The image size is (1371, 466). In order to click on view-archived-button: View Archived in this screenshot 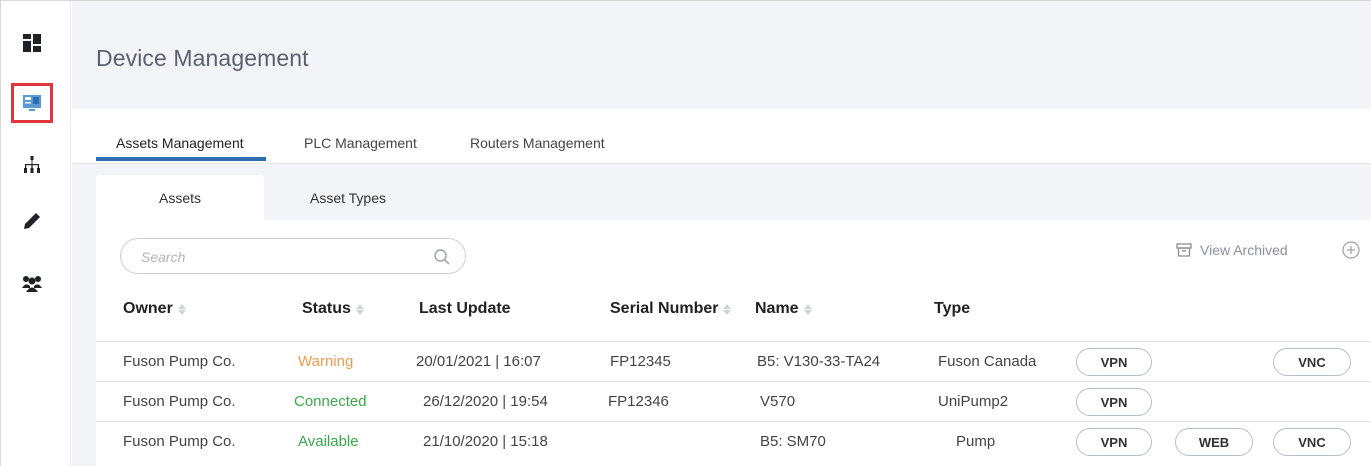, I will do `click(1232, 250)`.